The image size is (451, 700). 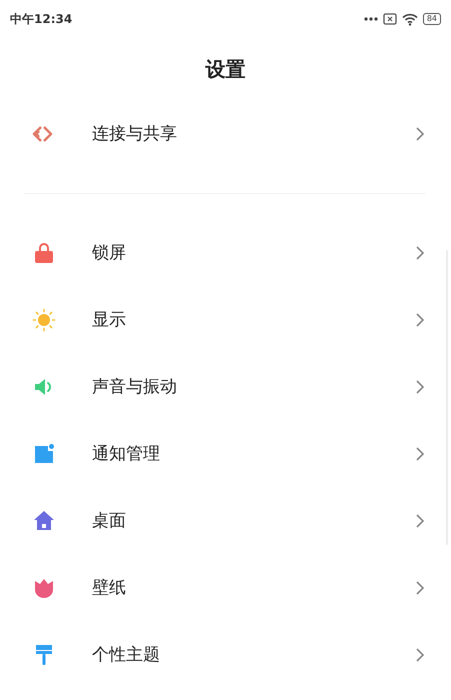 I want to click on settings-item: 锁屏, so click(x=225, y=252).